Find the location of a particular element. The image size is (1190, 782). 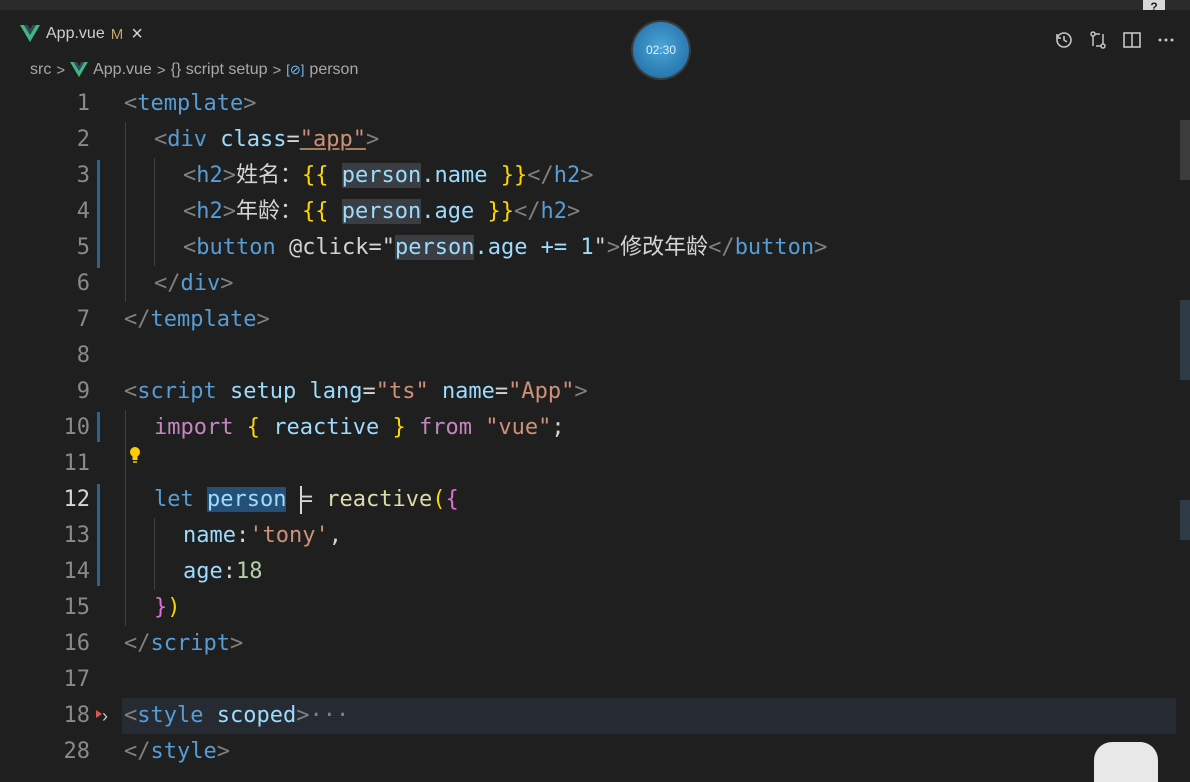

code-text: import { reactive } from "vue"; is located at coordinates (359, 427).